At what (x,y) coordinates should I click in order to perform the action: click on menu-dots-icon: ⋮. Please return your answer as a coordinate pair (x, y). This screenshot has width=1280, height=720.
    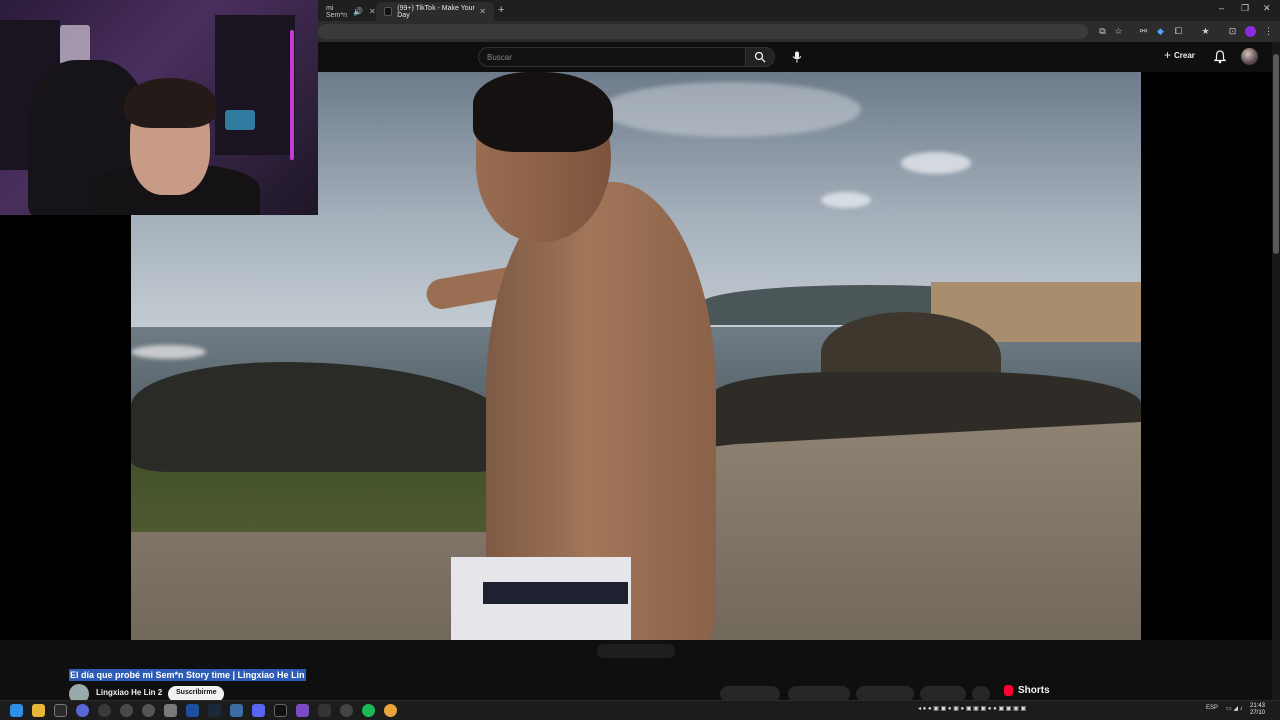
    Looking at the image, I should click on (1268, 31).